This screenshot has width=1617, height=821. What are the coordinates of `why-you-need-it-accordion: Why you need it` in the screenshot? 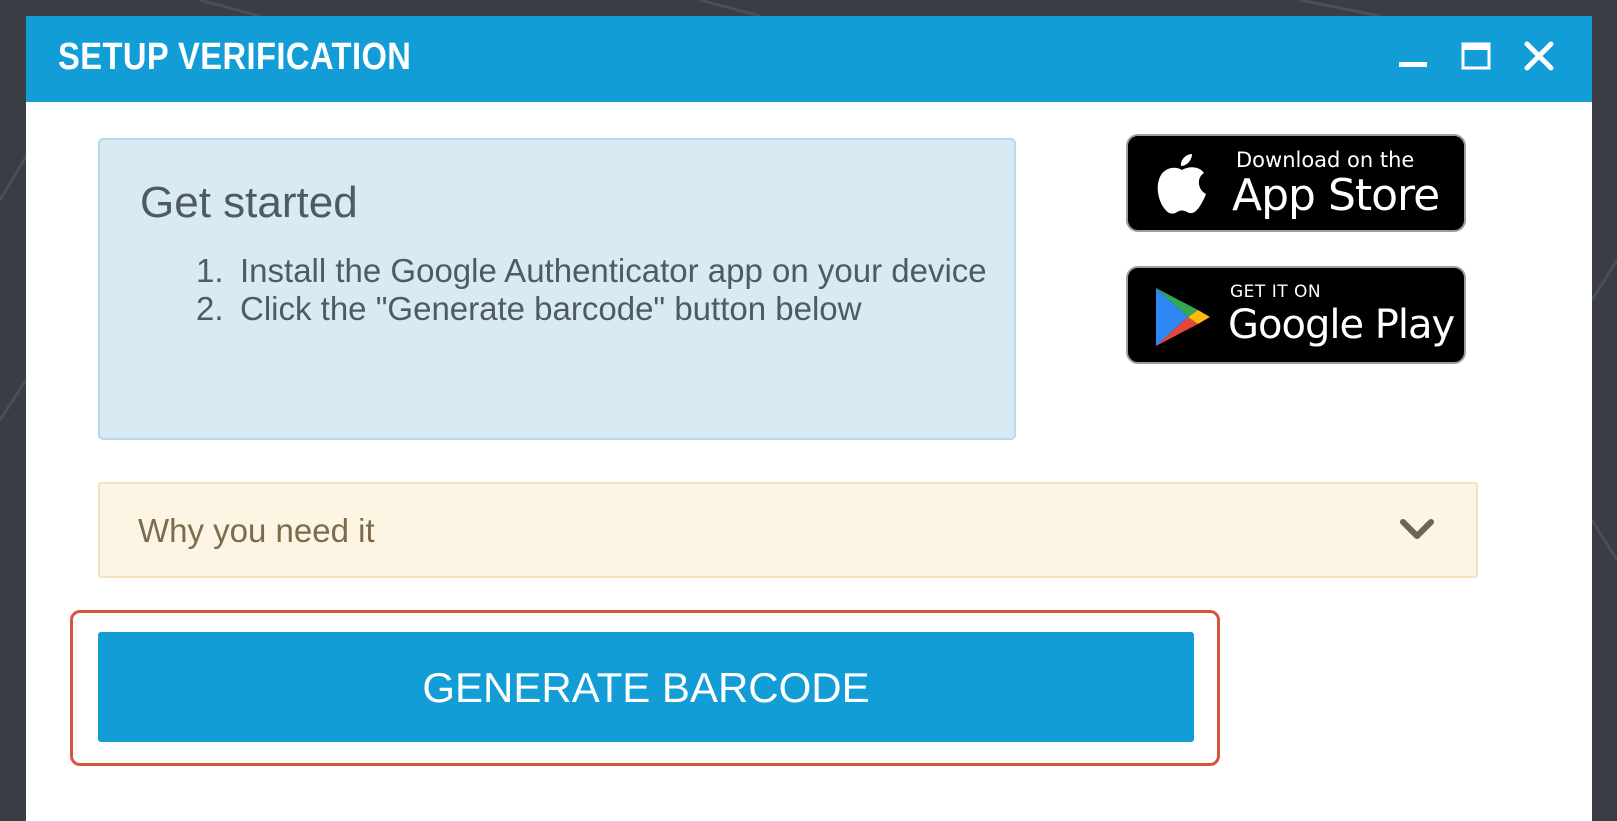 It's located at (788, 530).